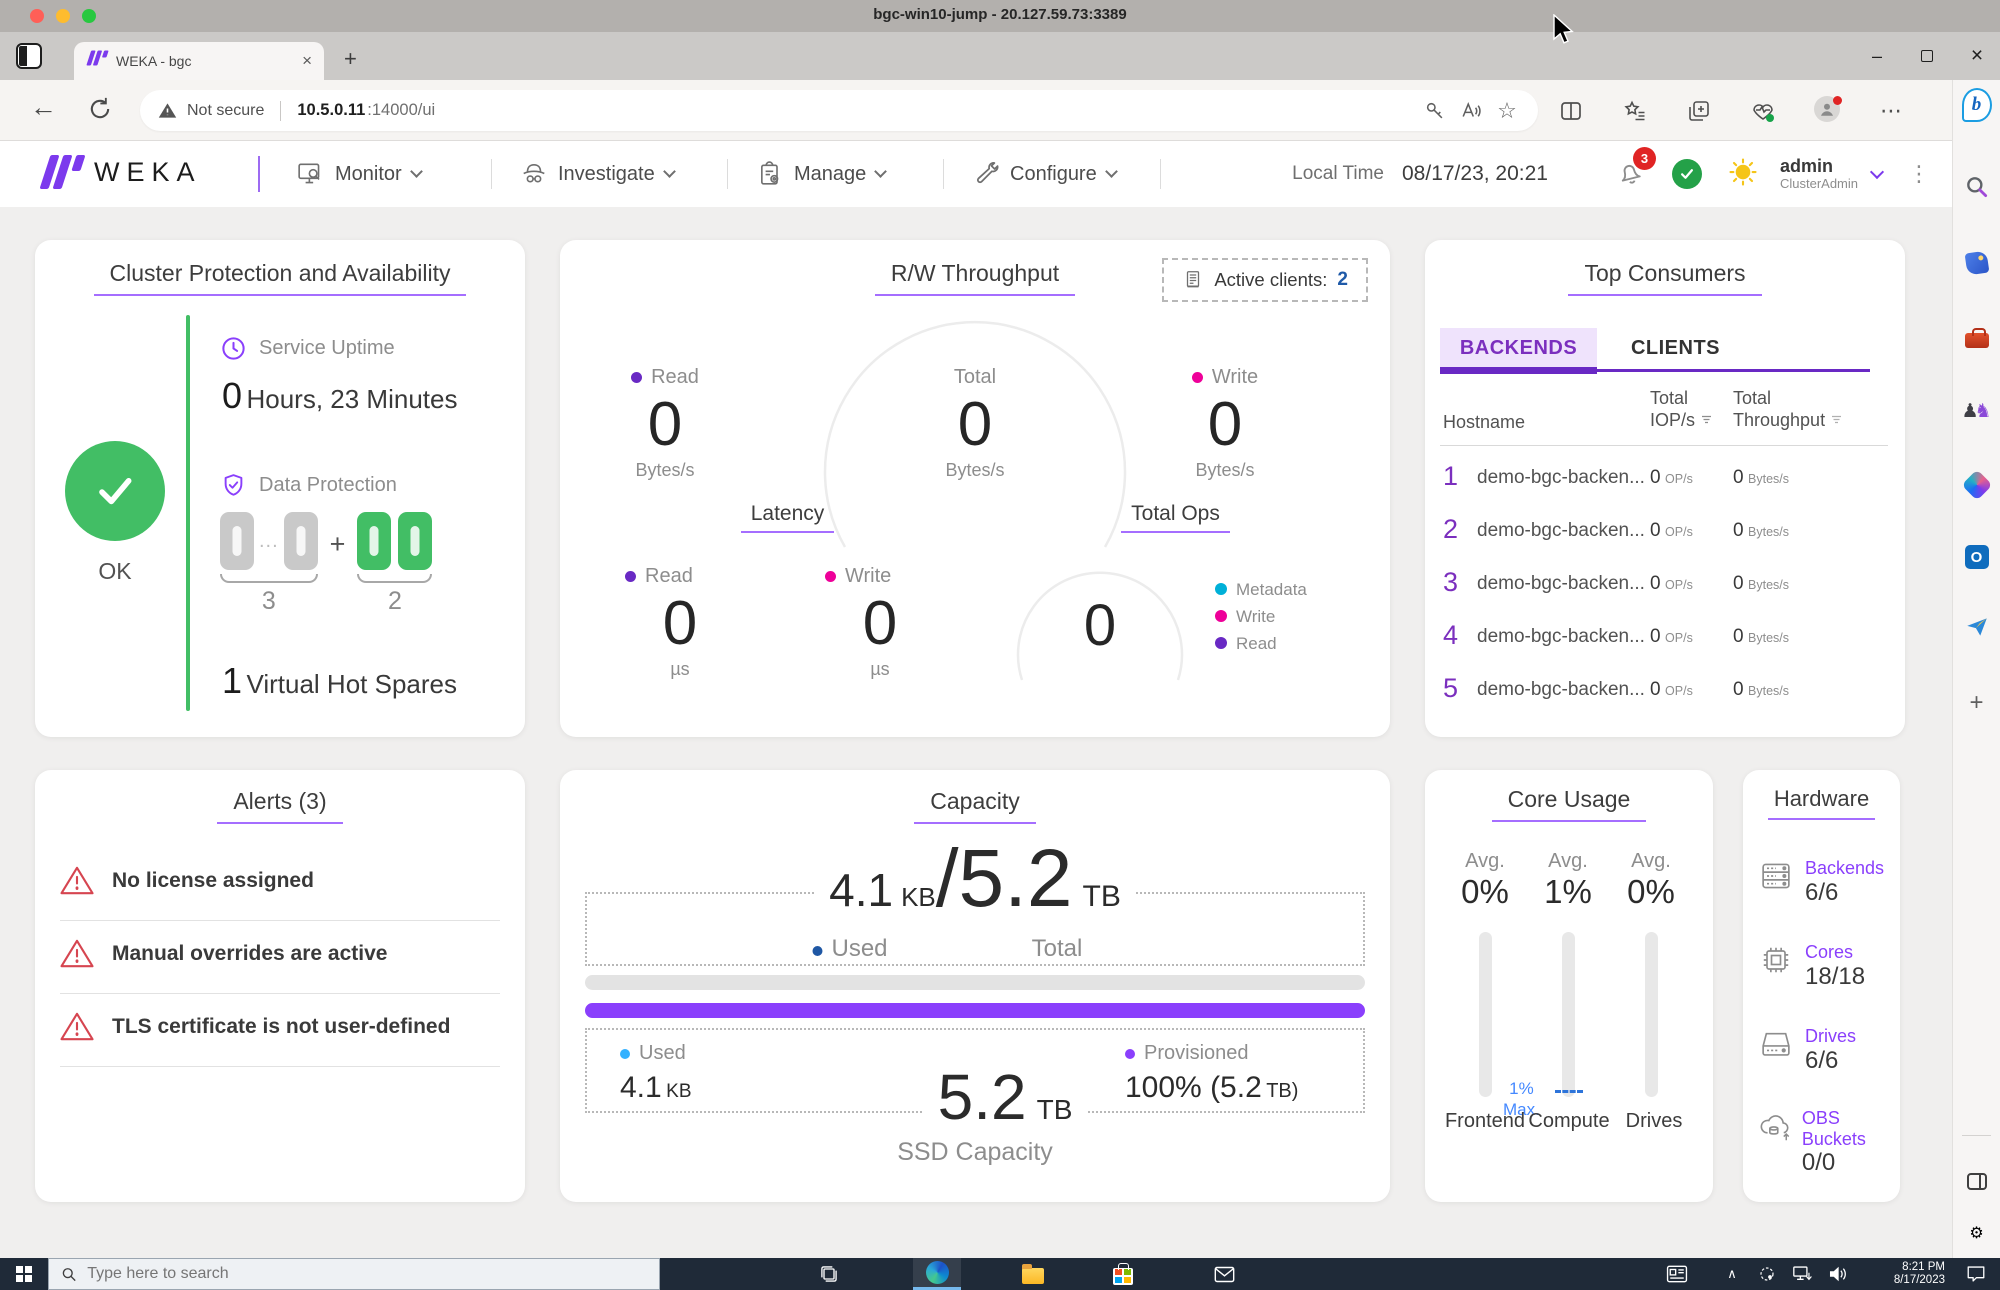  I want to click on drop-icon, so click(1977, 627).